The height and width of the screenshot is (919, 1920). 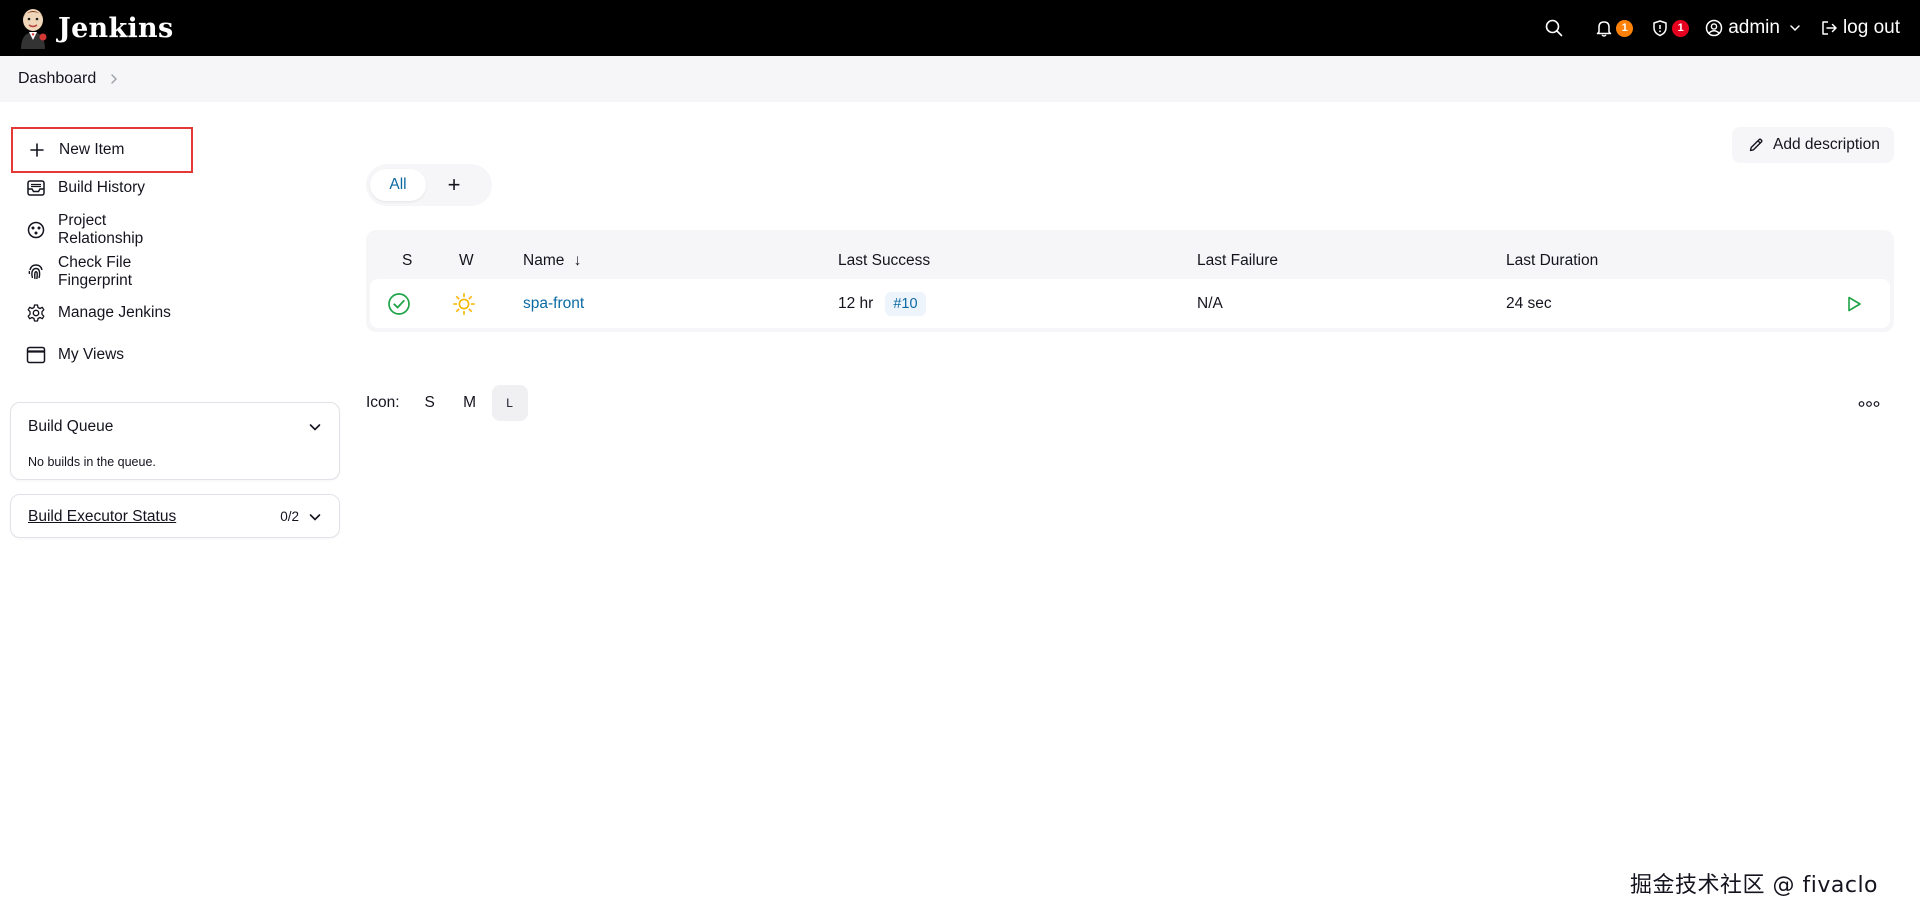 What do you see at coordinates (1826, 144) in the screenshot?
I see `add-description-label: Add description` at bounding box center [1826, 144].